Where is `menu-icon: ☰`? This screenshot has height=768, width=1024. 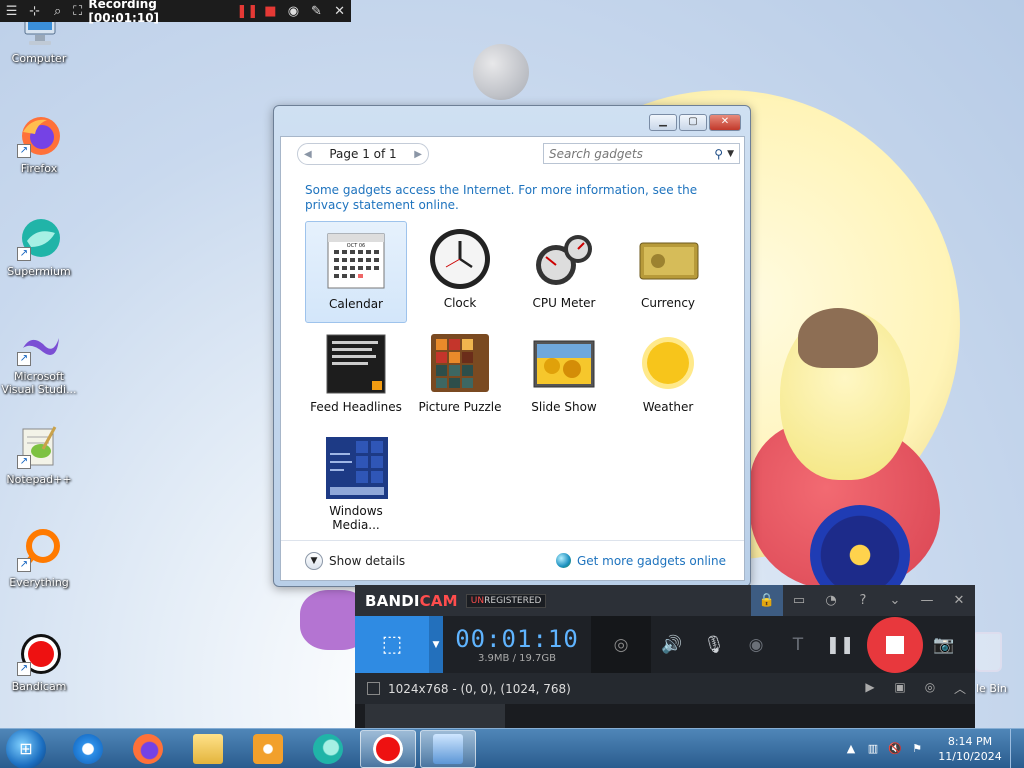 menu-icon: ☰ is located at coordinates (11, 11).